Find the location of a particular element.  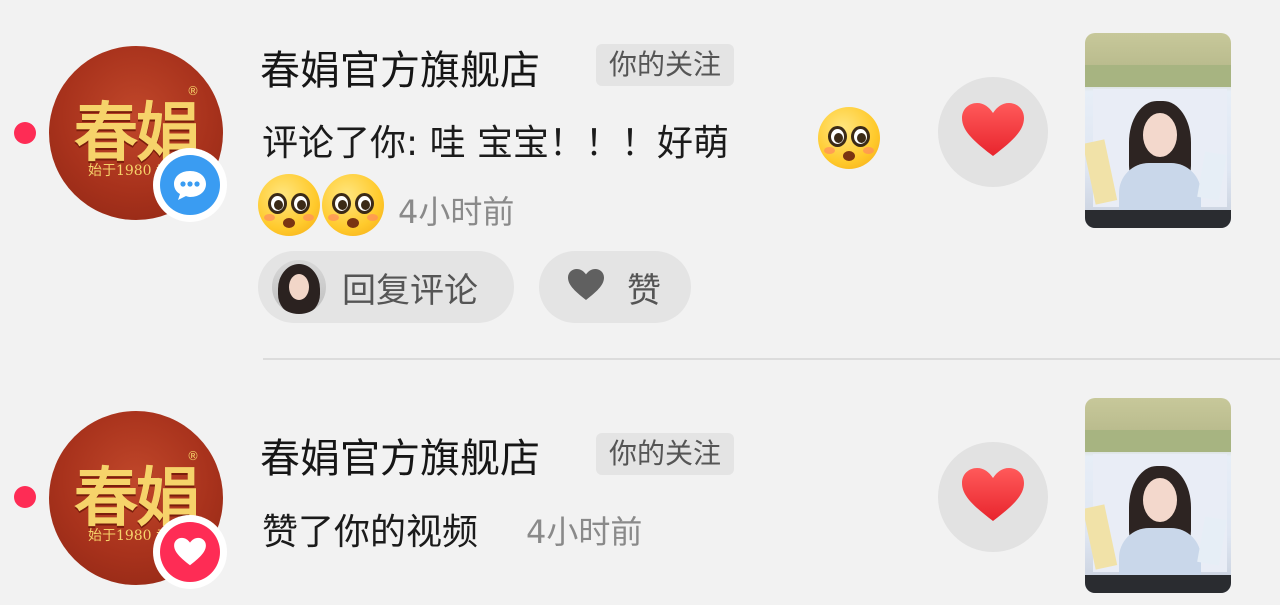

comment-badge is located at coordinates (190, 185).